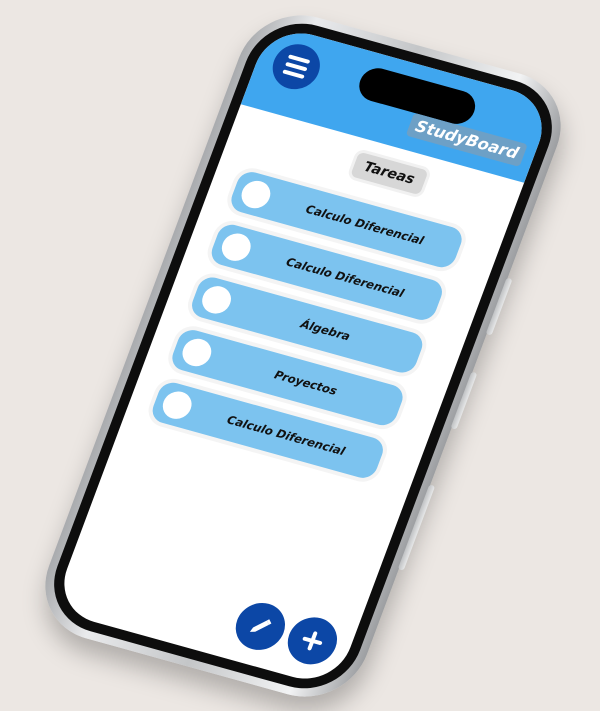 This screenshot has width=600, height=711. What do you see at coordinates (466, 139) in the screenshot?
I see `app-brand: StudyBoard` at bounding box center [466, 139].